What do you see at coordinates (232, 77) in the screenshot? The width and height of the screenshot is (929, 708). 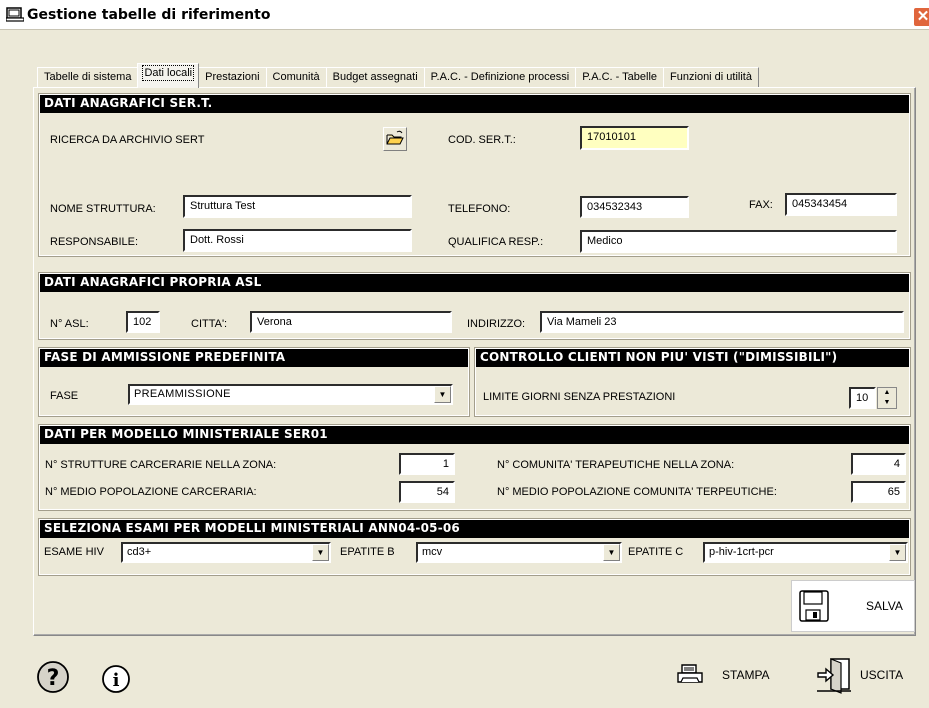 I see `tab-prestazioni: Prestazioni` at bounding box center [232, 77].